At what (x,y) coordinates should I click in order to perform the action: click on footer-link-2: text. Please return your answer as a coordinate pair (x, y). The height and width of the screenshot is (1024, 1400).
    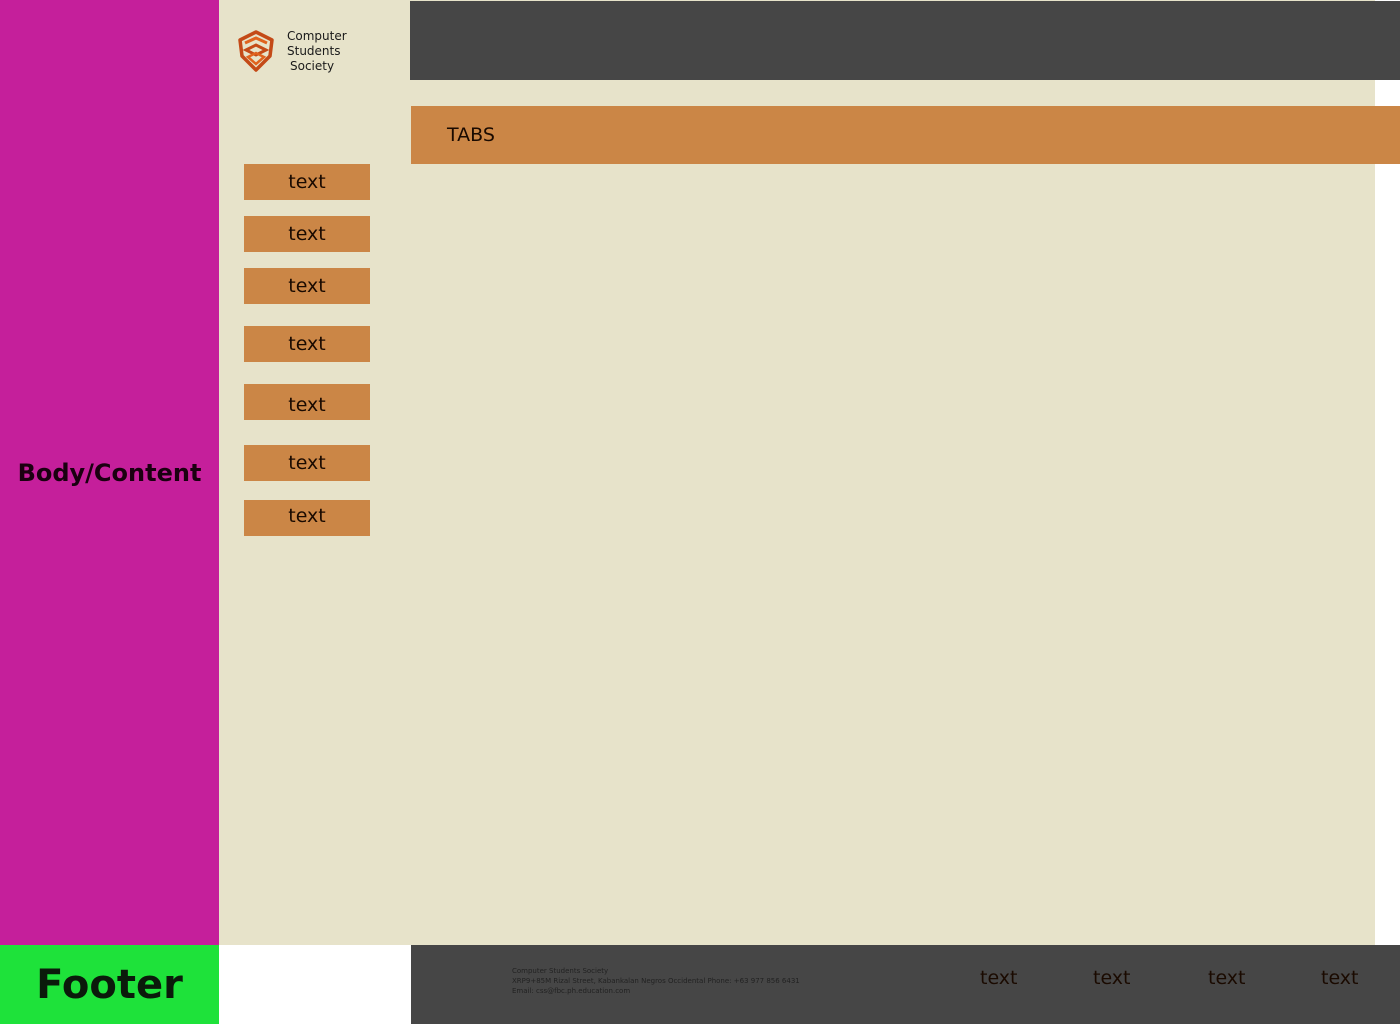
    Looking at the image, I should click on (1112, 978).